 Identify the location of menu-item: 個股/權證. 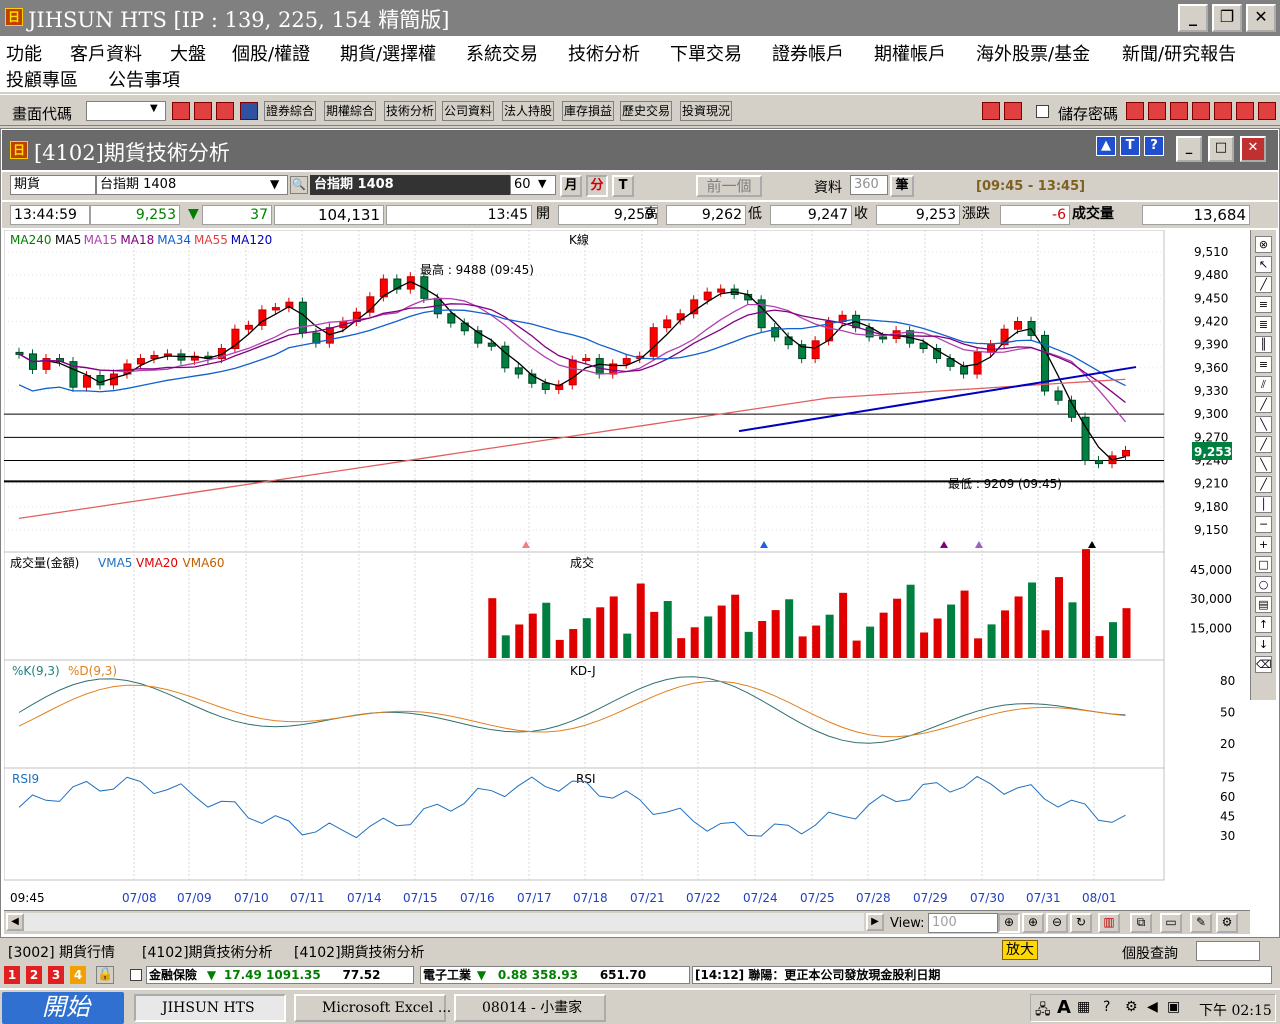
(271, 53).